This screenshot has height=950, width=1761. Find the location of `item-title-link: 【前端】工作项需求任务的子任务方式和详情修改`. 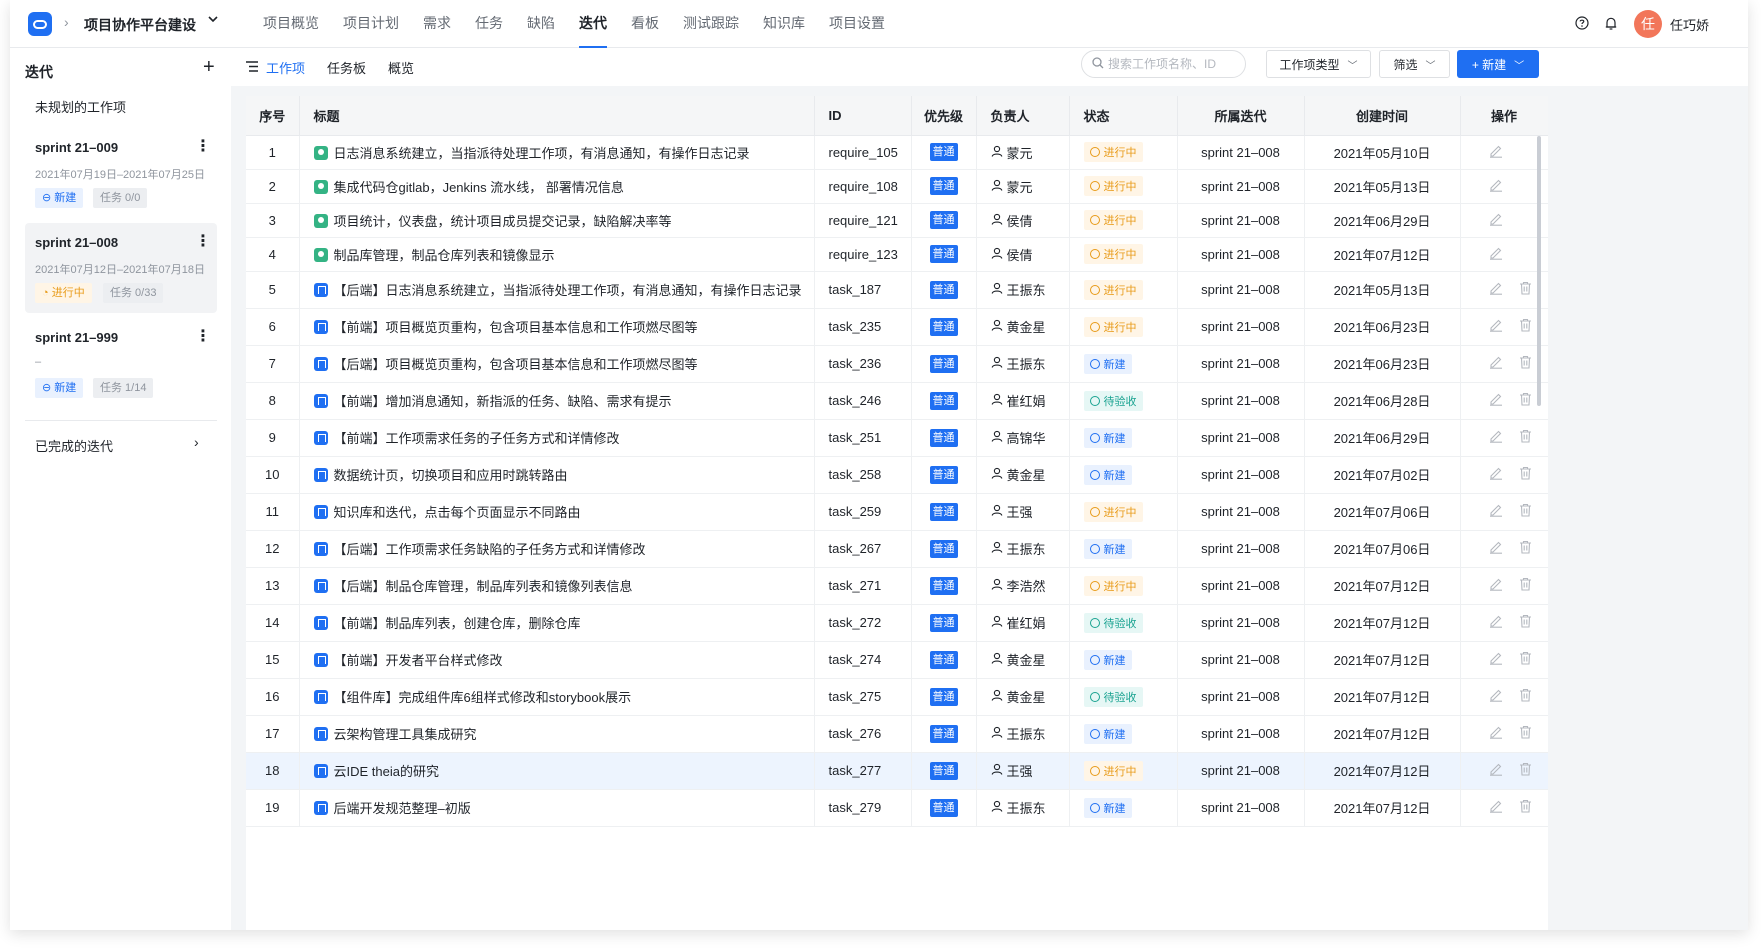

item-title-link: 【前端】工作项需求任务的子任务方式和详情修改 is located at coordinates (477, 438).